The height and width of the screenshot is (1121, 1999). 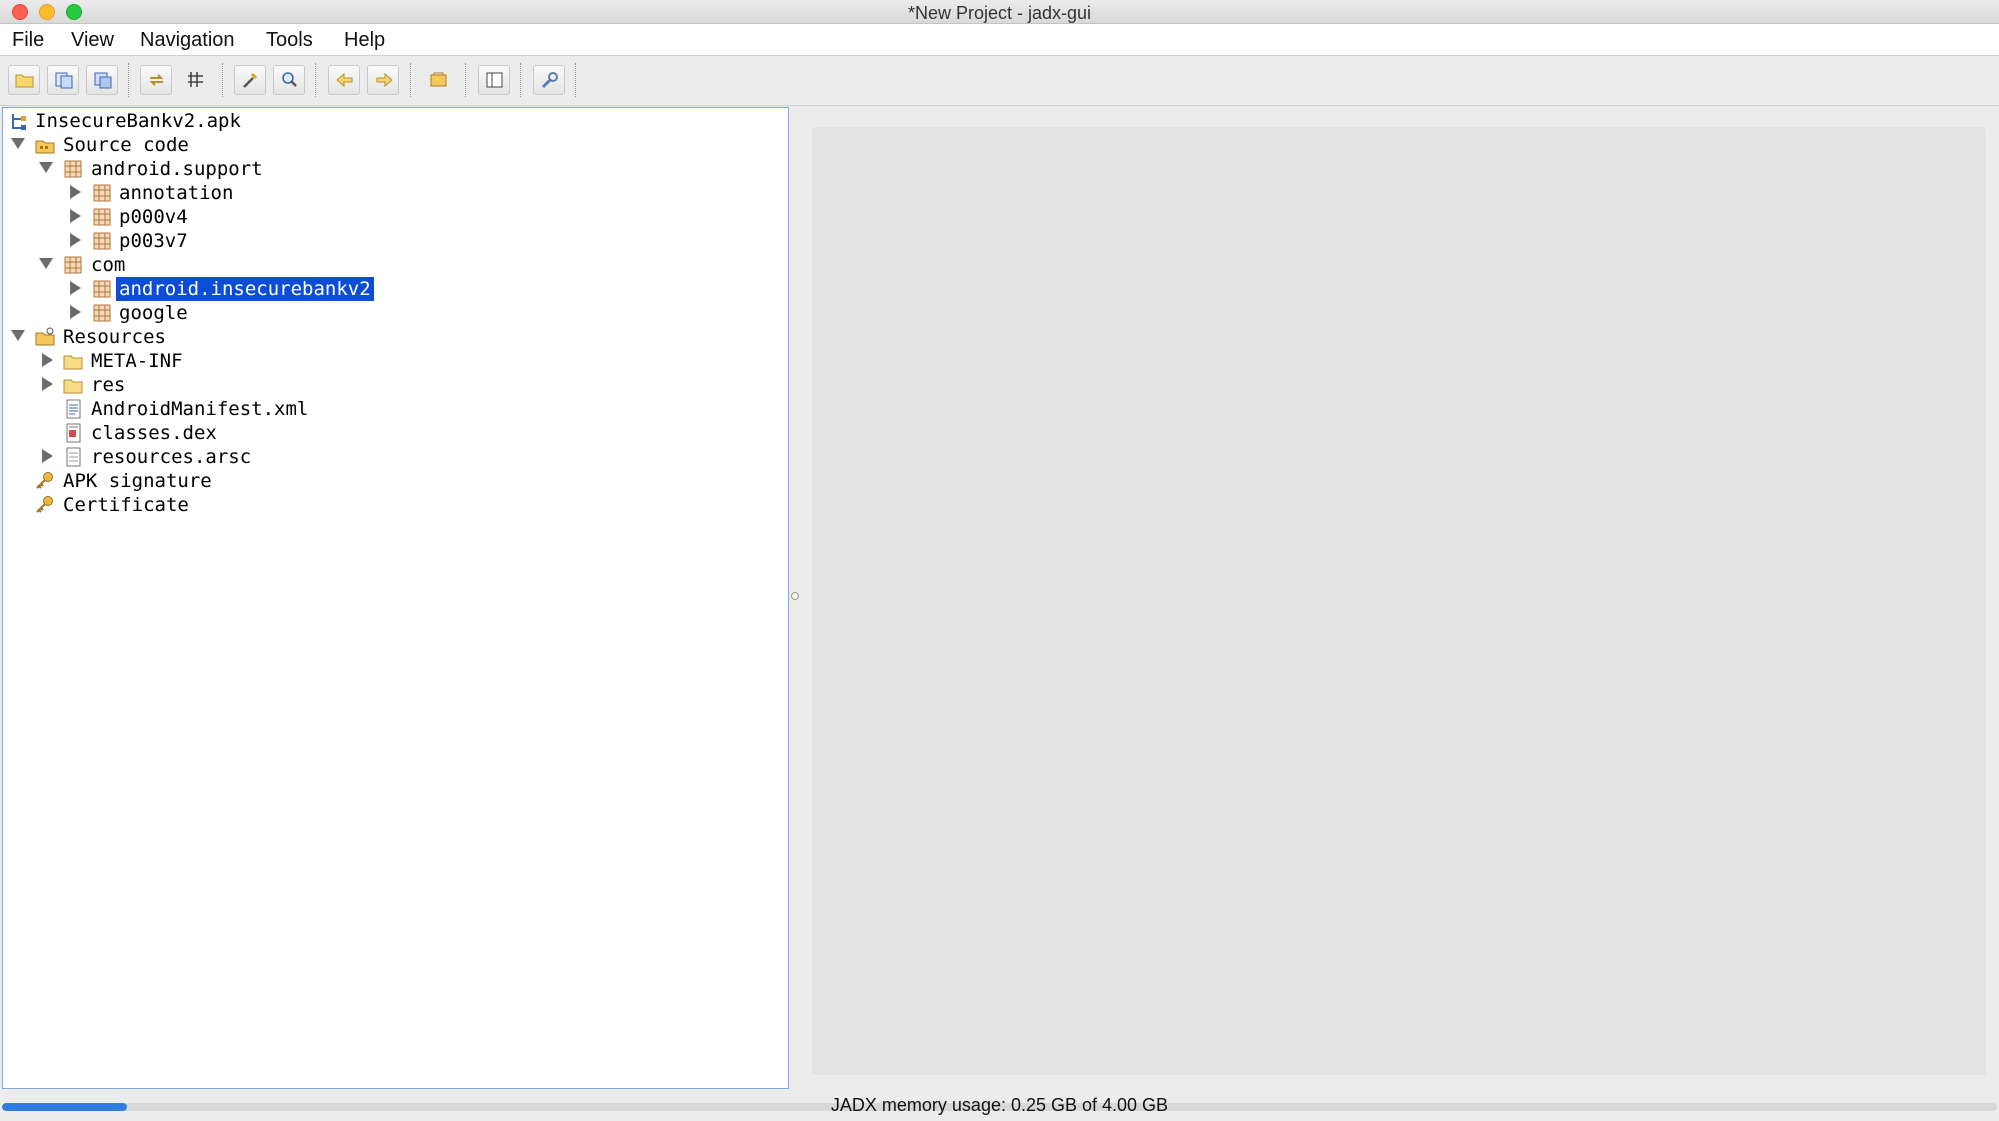 What do you see at coordinates (187, 40) in the screenshot?
I see `menu-navigation: Navigation` at bounding box center [187, 40].